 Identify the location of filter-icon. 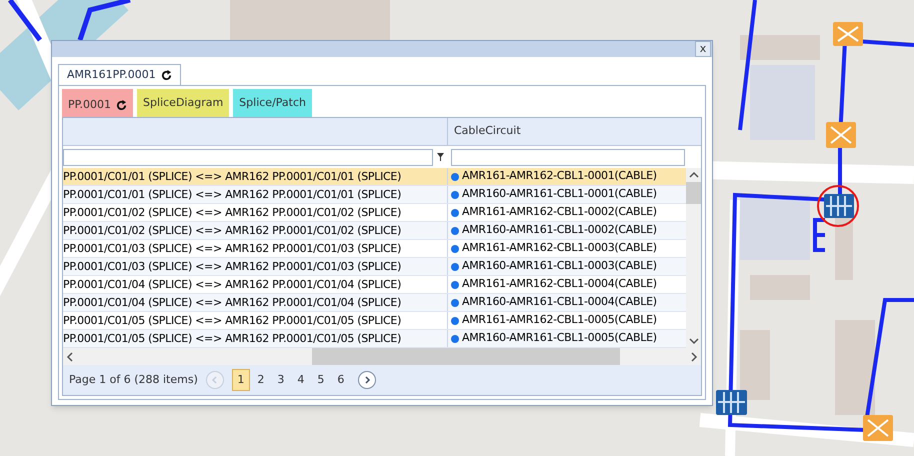
(440, 157).